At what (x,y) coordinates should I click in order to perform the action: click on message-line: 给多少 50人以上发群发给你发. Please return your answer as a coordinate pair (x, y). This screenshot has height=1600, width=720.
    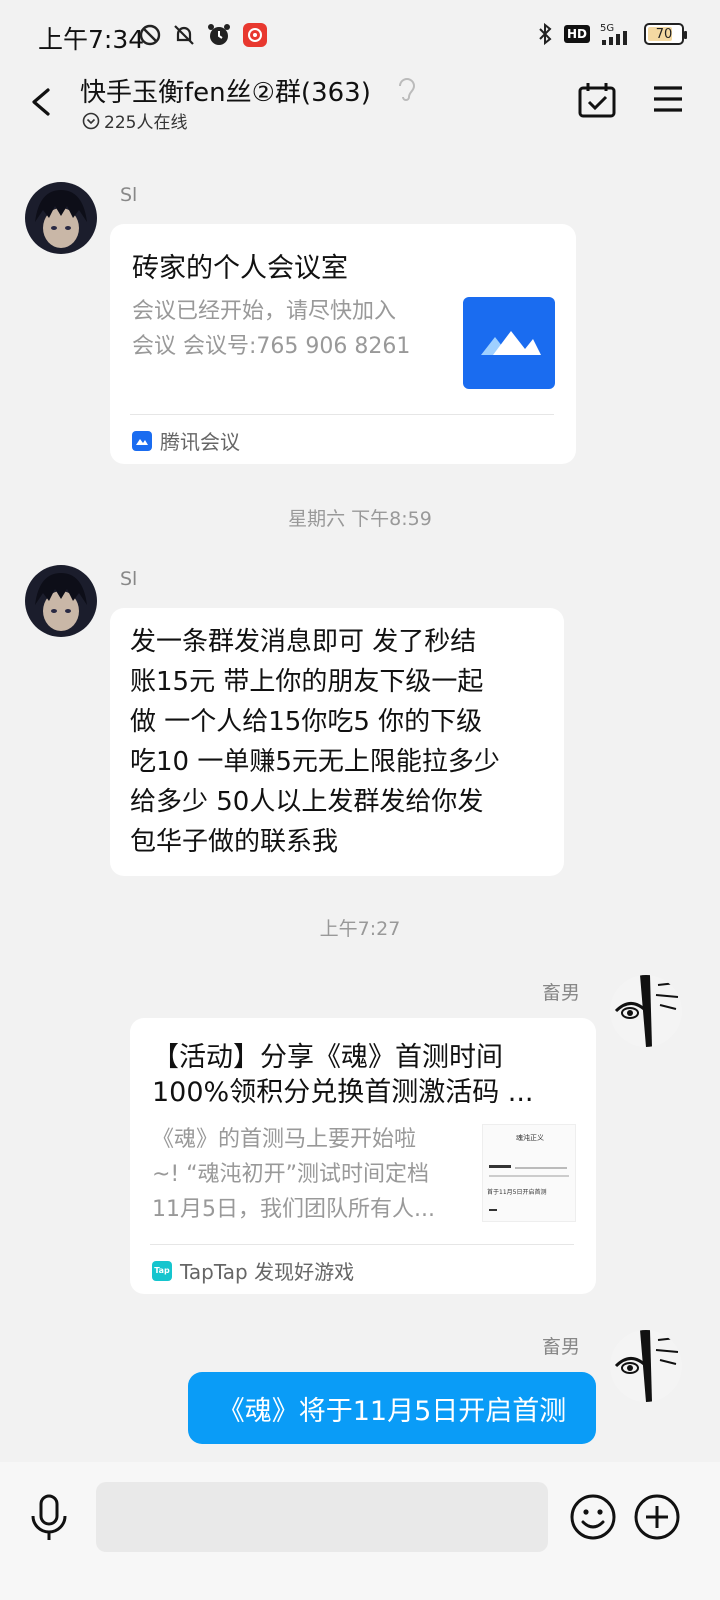
    Looking at the image, I should click on (307, 802).